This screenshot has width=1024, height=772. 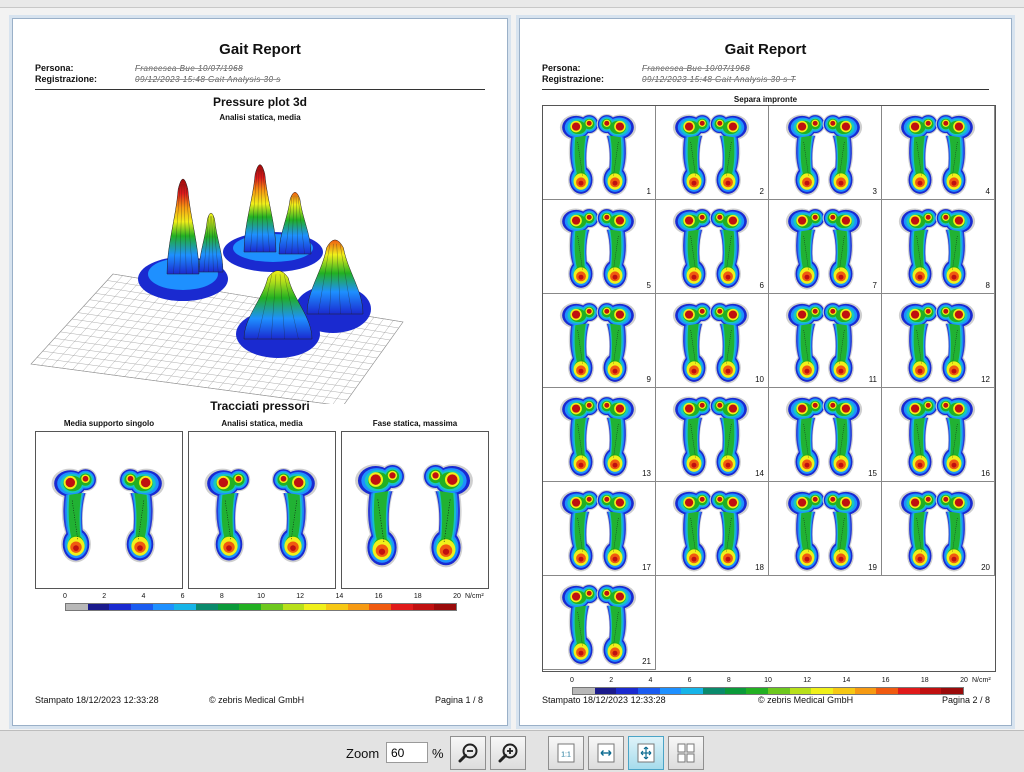 I want to click on footprint-cell: 14, so click(x=712, y=435).